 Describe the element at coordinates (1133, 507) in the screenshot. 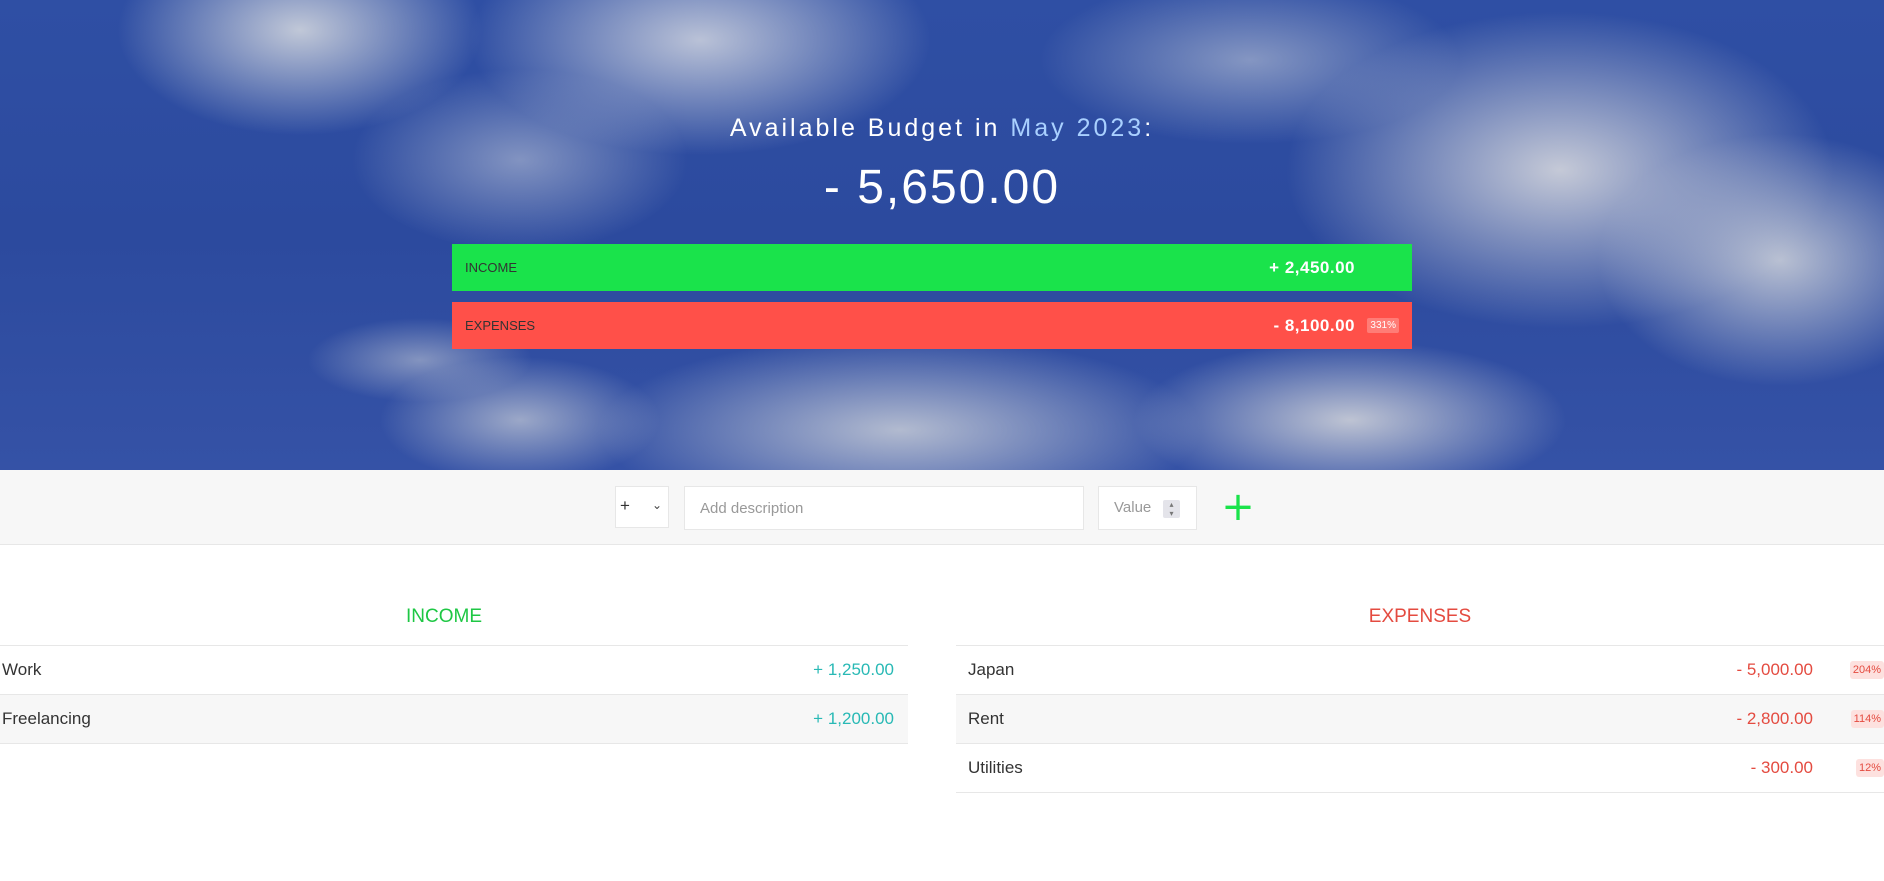

I see `value-placeholder: Value` at that location.